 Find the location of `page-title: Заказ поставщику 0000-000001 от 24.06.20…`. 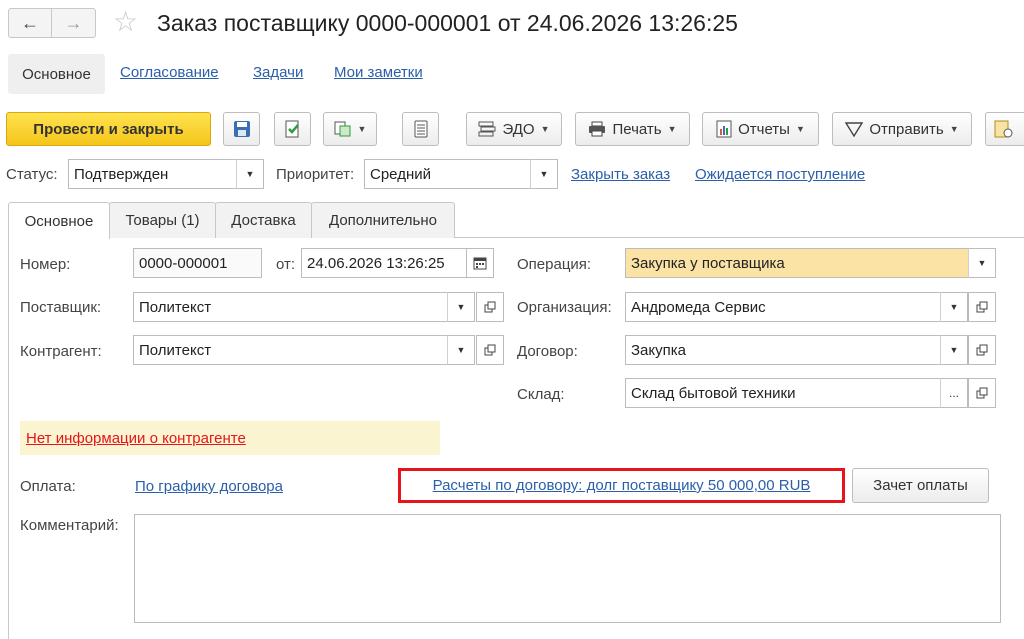

page-title: Заказ поставщику 0000-000001 от 24.06.20… is located at coordinates (447, 23).